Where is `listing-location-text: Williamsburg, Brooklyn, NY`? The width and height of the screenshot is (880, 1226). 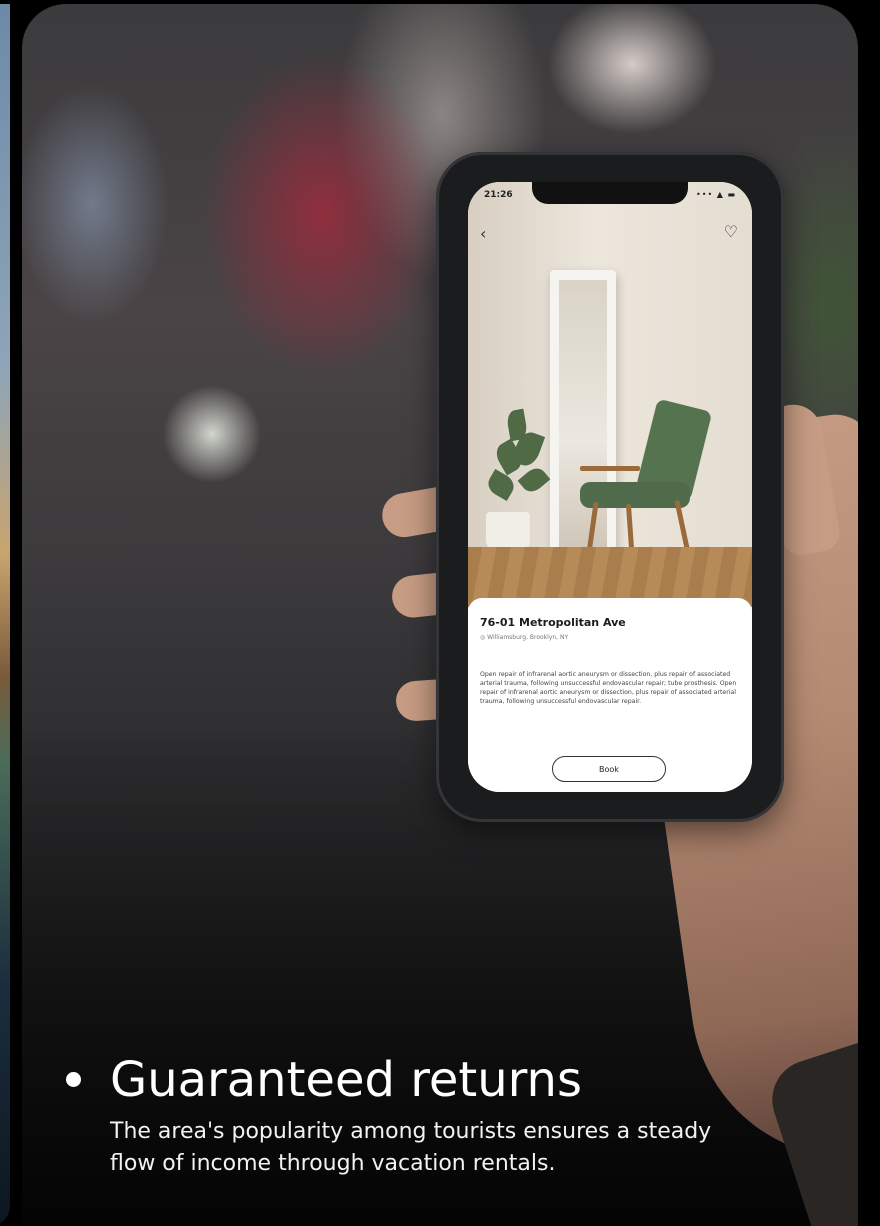
listing-location-text: Williamsburg, Brooklyn, NY is located at coordinates (528, 637).